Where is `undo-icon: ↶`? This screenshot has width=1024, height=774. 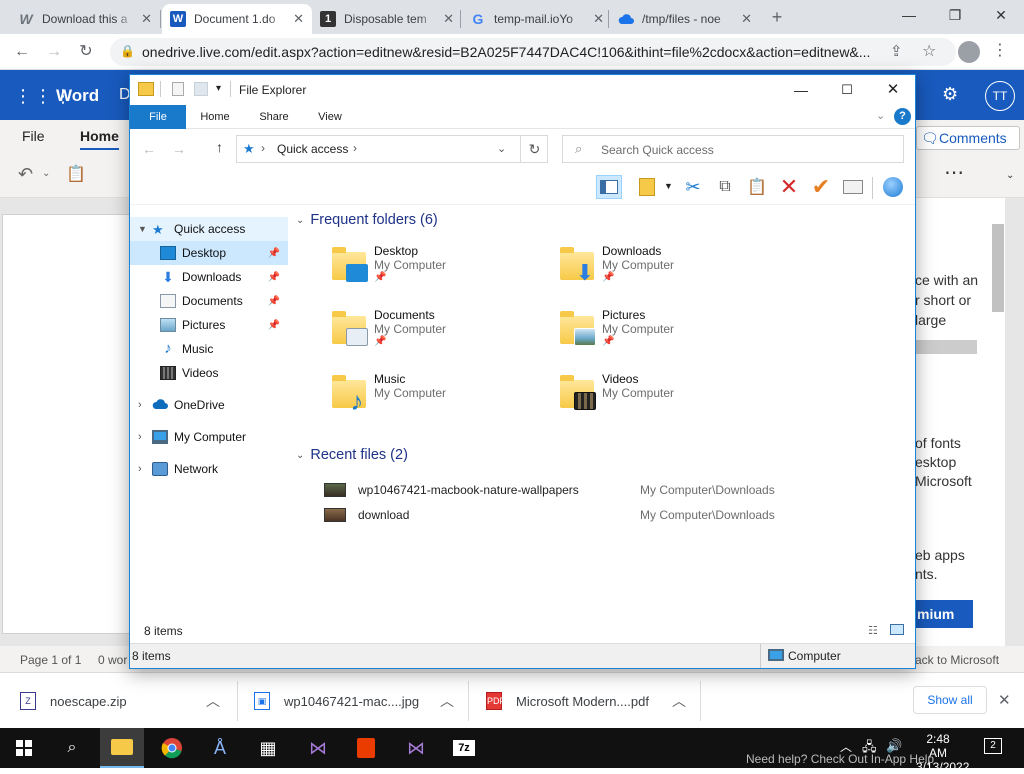 undo-icon: ↶ is located at coordinates (25, 174).